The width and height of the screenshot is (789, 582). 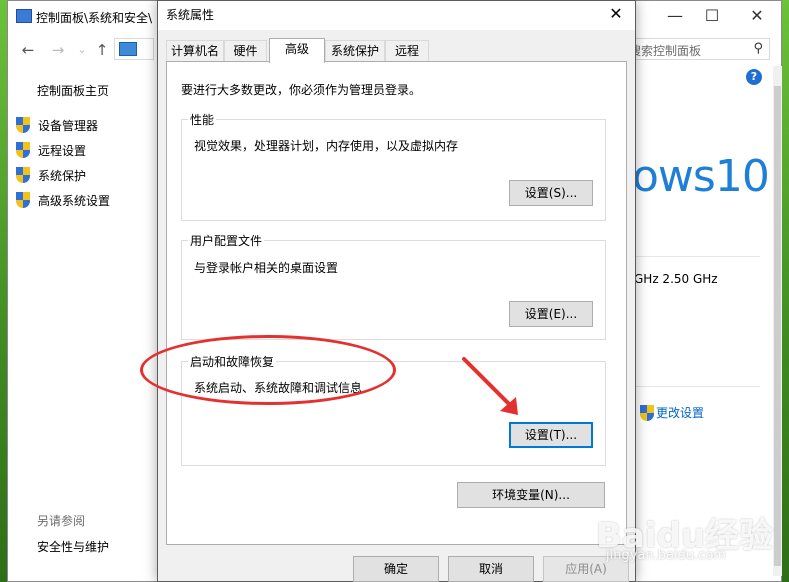 I want to click on search-placeholder: 搜索控制面板, so click(x=665, y=51).